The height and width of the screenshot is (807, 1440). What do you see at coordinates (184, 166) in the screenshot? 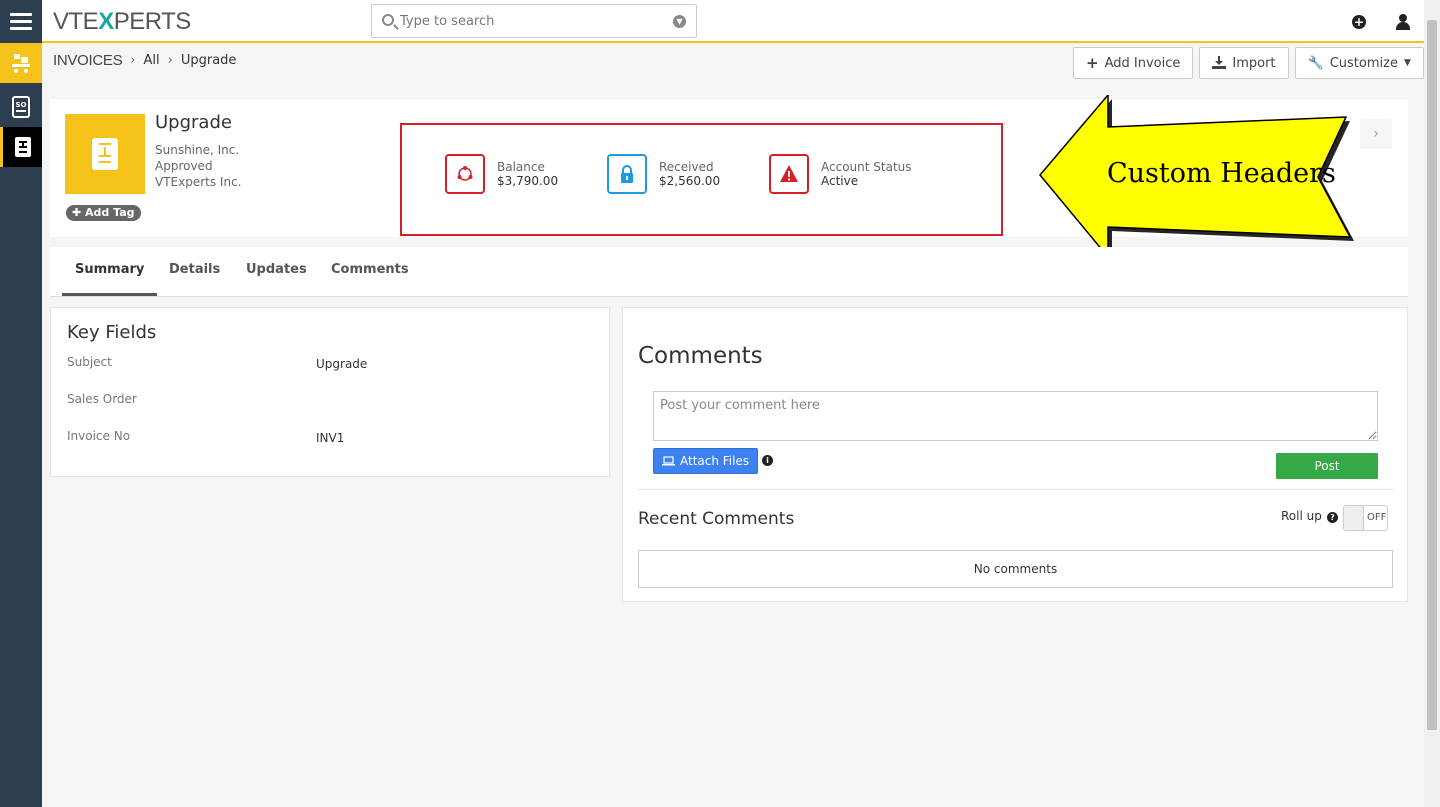
I see `record-status: Approved` at bounding box center [184, 166].